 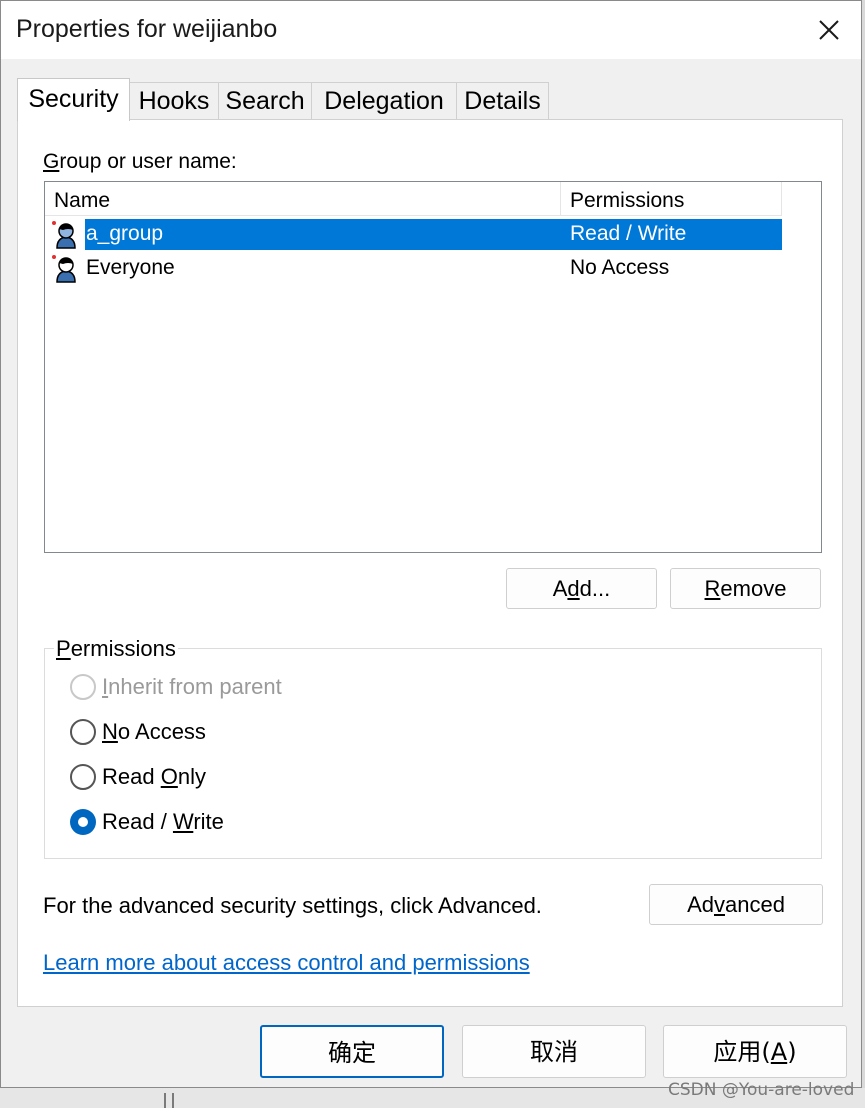 I want to click on list-item: Everyone No Access, so click(x=413, y=268).